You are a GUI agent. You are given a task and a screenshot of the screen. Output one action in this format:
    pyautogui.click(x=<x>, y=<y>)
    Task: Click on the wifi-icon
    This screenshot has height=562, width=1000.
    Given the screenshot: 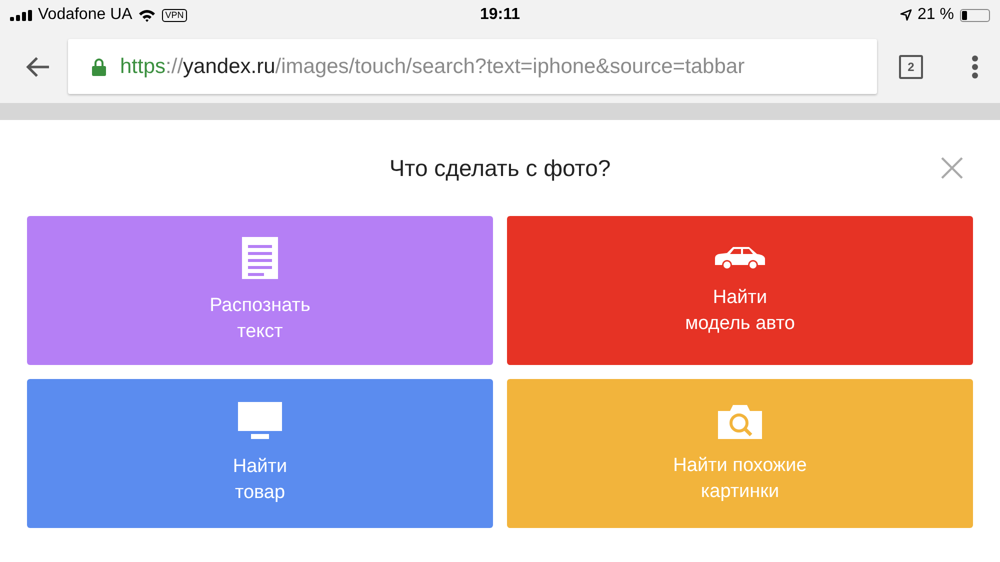 What is the action you would take?
    pyautogui.click(x=147, y=15)
    